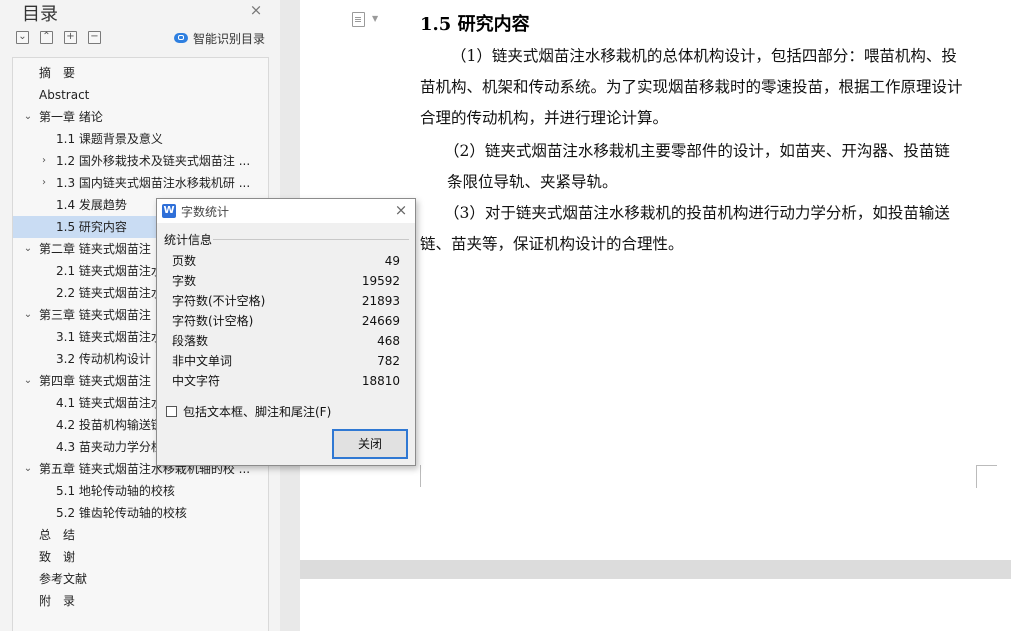  What do you see at coordinates (287, 341) in the screenshot?
I see `stat-row: 段落数 468` at bounding box center [287, 341].